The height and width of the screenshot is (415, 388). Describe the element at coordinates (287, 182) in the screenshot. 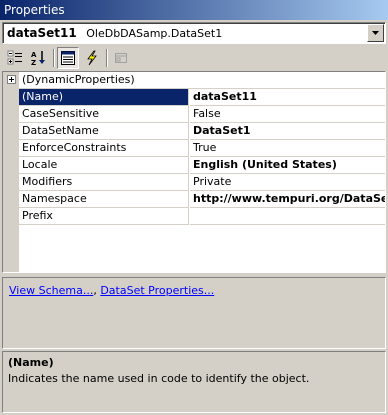

I see `property-value: Private` at that location.